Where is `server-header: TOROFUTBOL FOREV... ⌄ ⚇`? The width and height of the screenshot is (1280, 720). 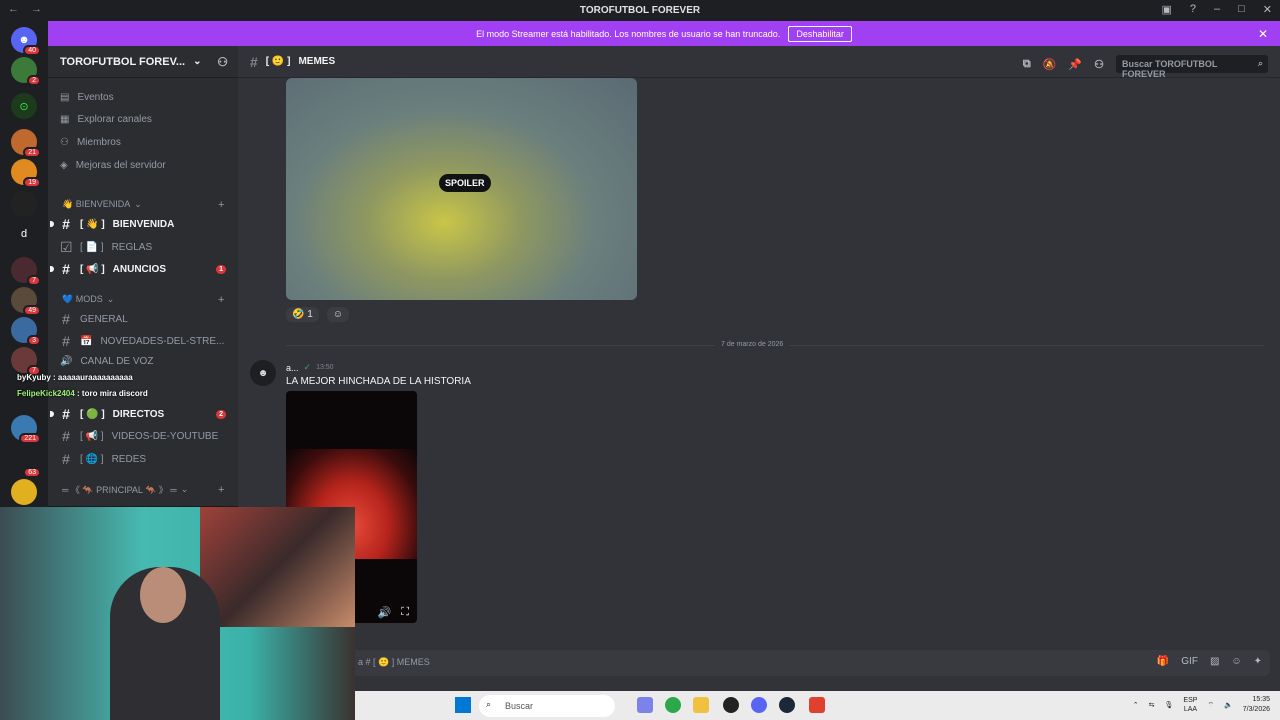 server-header: TOROFUTBOL FOREV... ⌄ ⚇ is located at coordinates (143, 62).